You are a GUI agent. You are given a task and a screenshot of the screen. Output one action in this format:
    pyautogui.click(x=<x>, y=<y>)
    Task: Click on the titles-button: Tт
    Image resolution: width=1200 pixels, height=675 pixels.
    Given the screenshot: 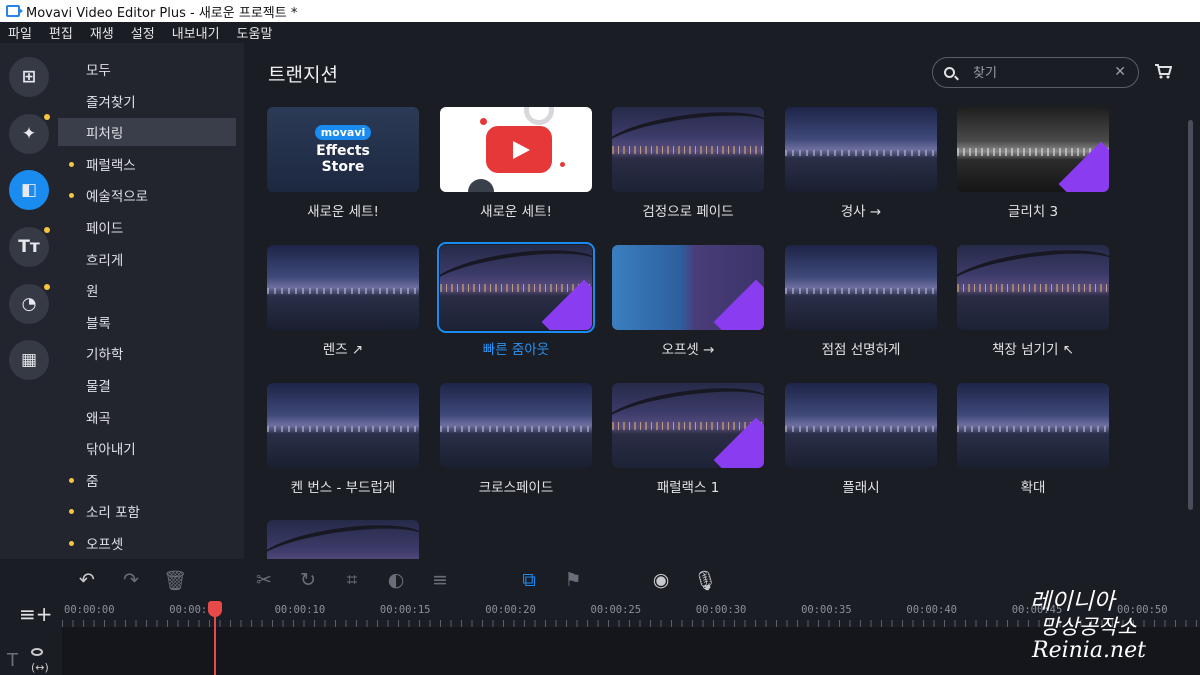 What is the action you would take?
    pyautogui.click(x=29, y=247)
    